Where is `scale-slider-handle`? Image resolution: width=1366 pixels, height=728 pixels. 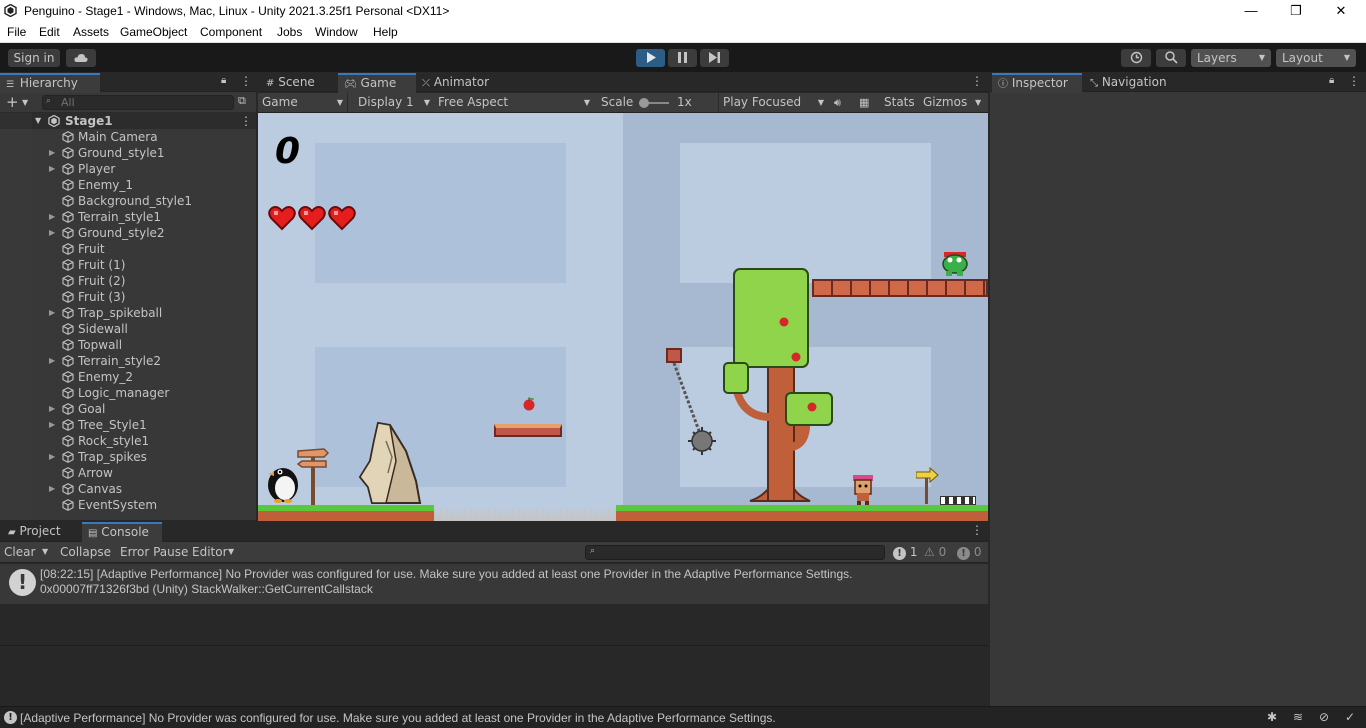 scale-slider-handle is located at coordinates (644, 103).